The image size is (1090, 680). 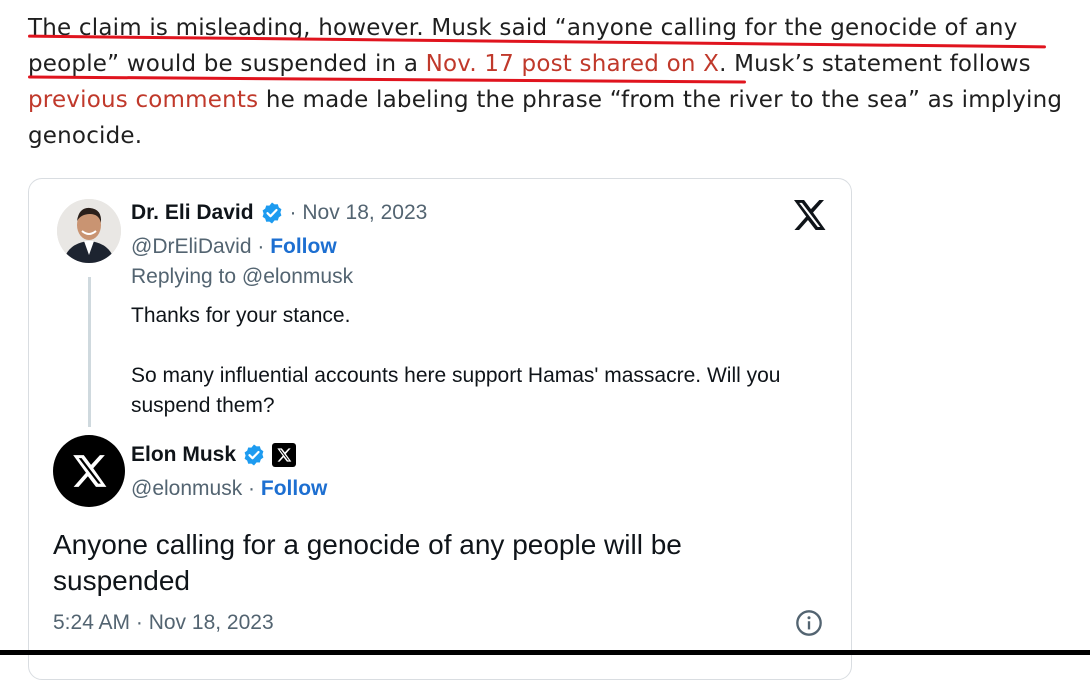 What do you see at coordinates (545, 652) in the screenshot?
I see `bottom-divider` at bounding box center [545, 652].